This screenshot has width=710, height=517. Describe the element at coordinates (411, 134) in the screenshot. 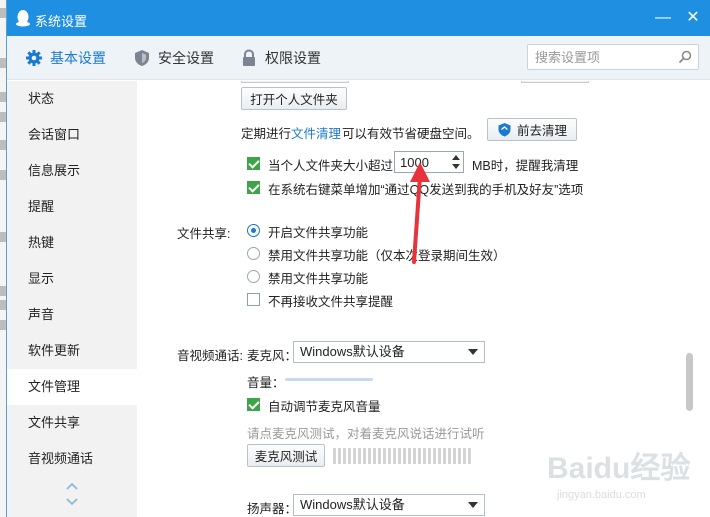

I see `cleanup-hint-suffix: 可以有效节省硬盘空间。` at that location.